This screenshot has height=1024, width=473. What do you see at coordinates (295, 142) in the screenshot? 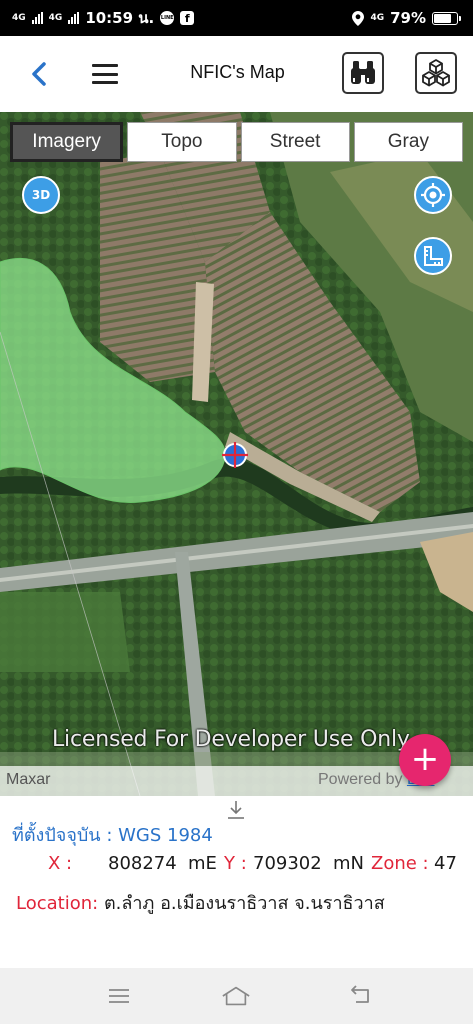
I see `tab-street: Street` at bounding box center [295, 142].